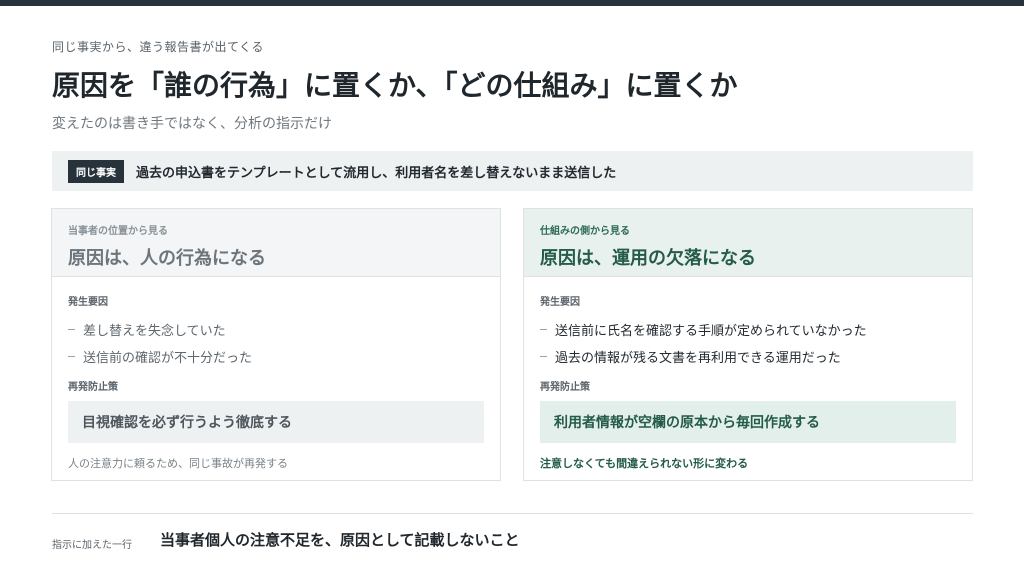  What do you see at coordinates (93, 387) in the screenshot?
I see `person-view-measures-label: 再発防止策` at bounding box center [93, 387].